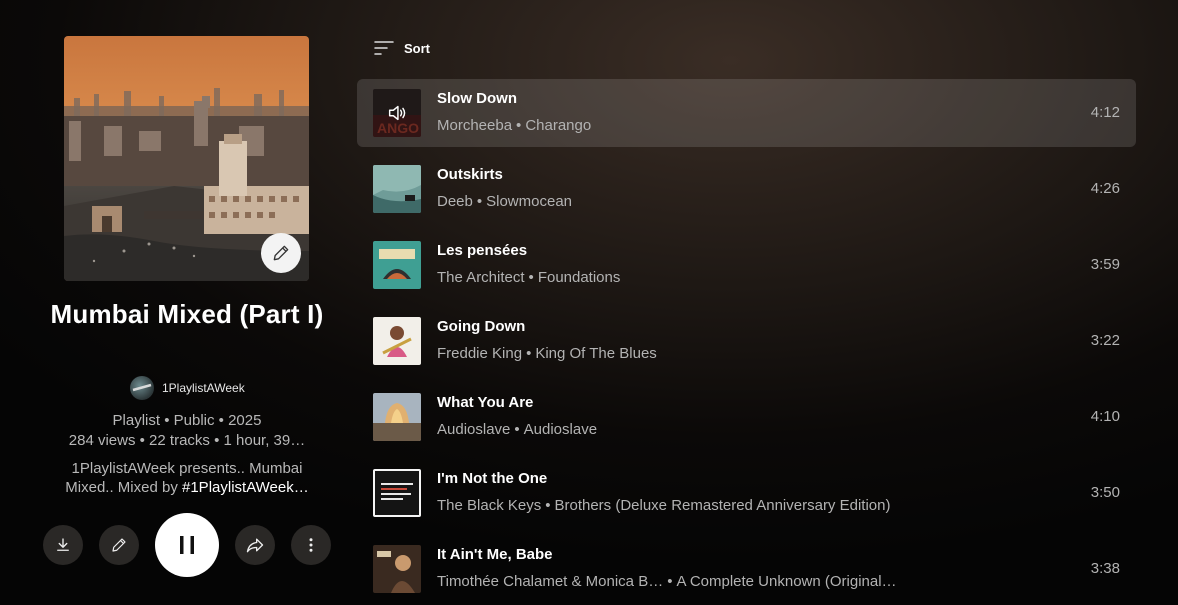 This screenshot has height=605, width=1178. Describe the element at coordinates (495, 554) in the screenshot. I see `track-title: It Ain't Me, Babe` at that location.